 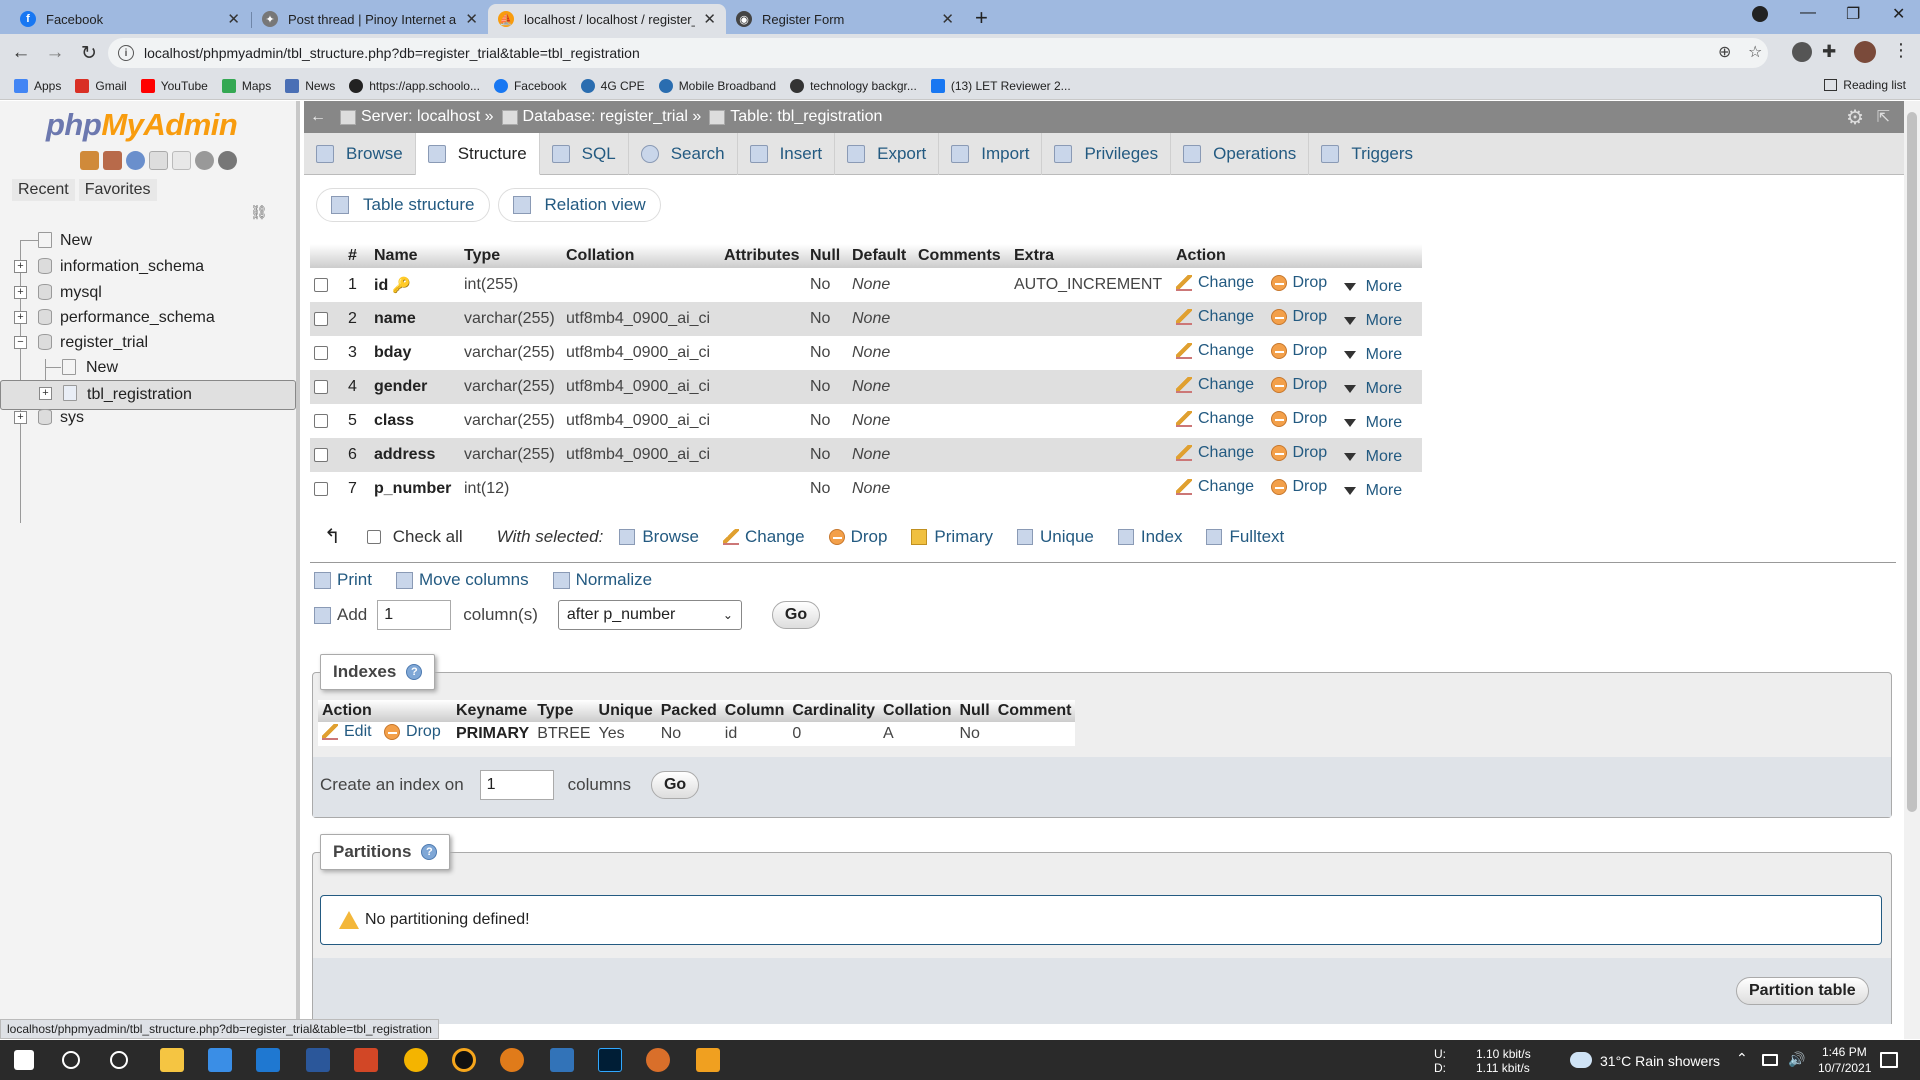 I want to click on scrollbar-thumb, so click(x=1912, y=462).